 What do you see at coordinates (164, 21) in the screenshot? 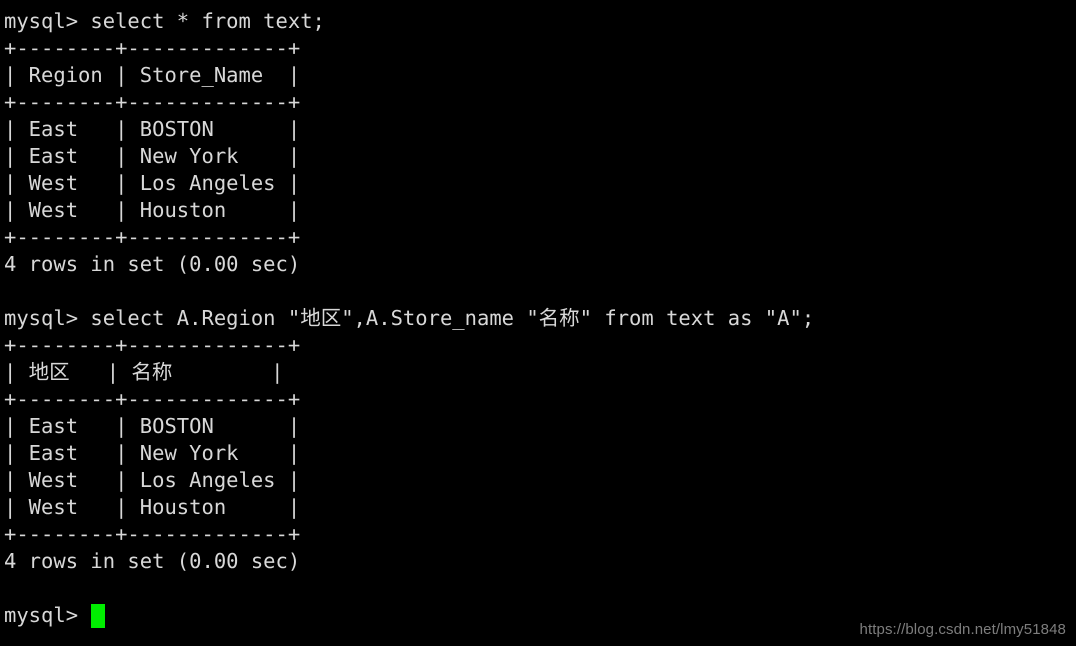
I see `terminal-line: mysql> select * from text;` at bounding box center [164, 21].